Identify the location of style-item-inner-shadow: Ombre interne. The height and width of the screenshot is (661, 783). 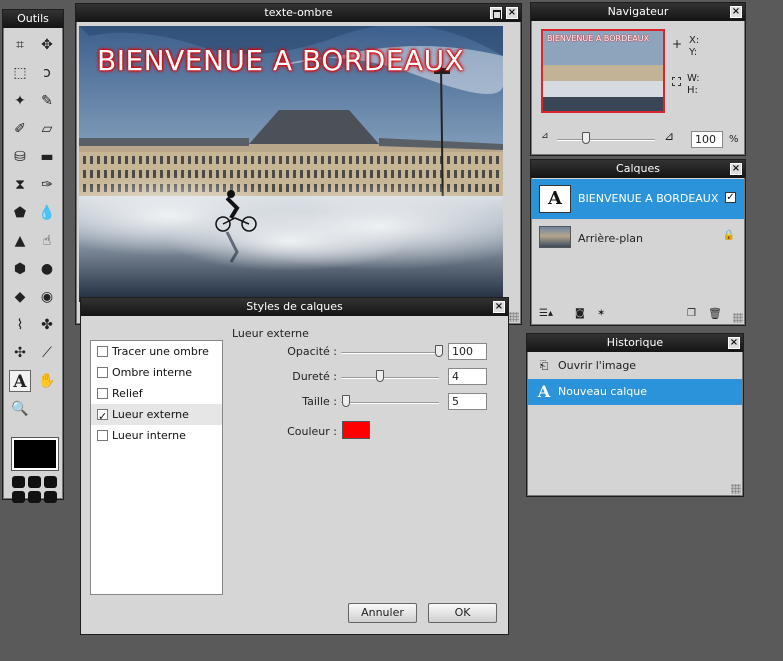
(156, 372).